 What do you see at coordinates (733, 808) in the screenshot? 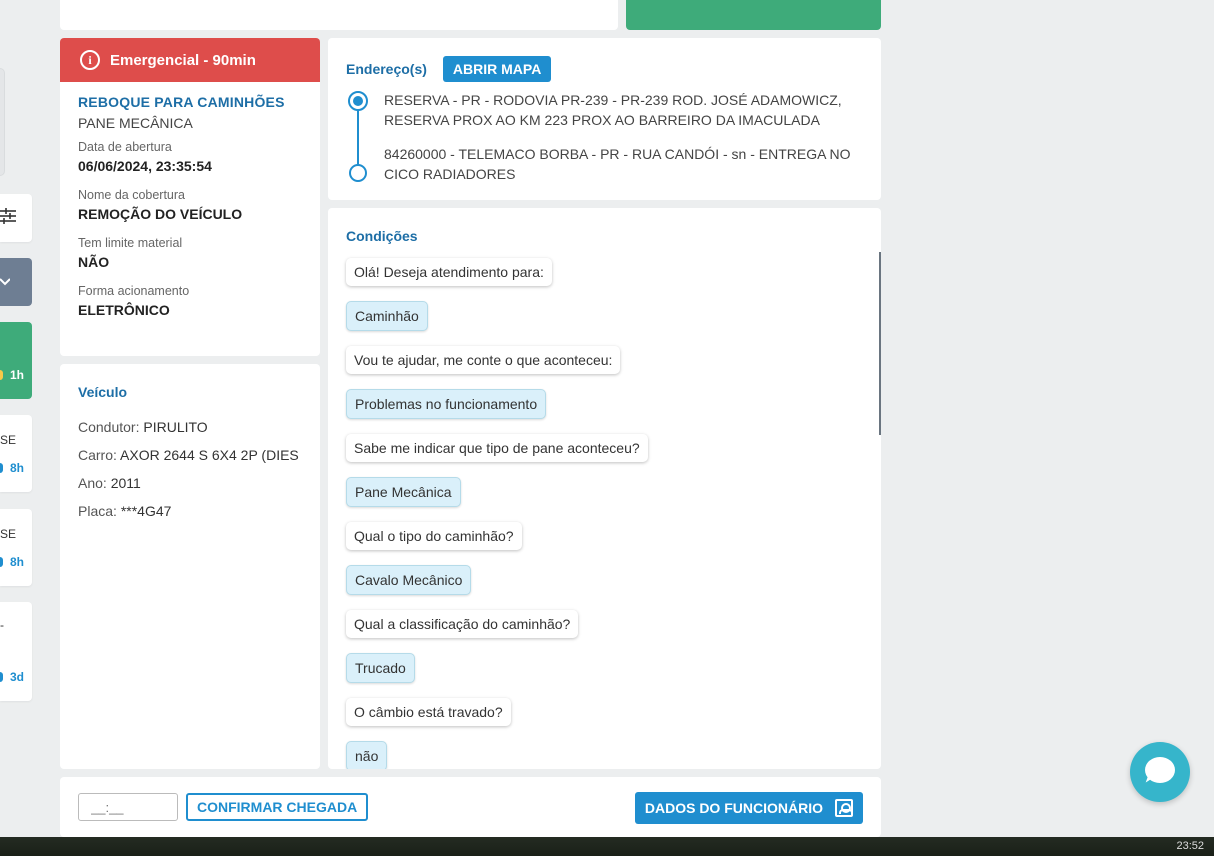
I see `employee-button-label: DADOS DO FUNCIONÁRIO` at bounding box center [733, 808].